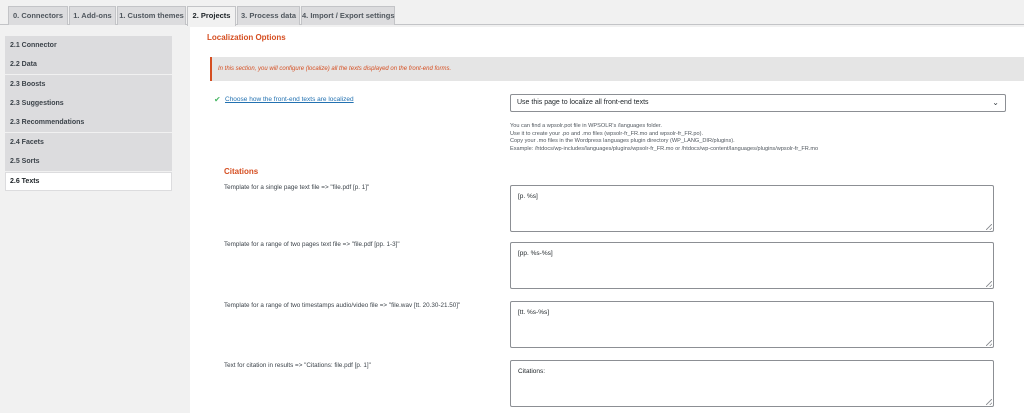 The height and width of the screenshot is (413, 1024). What do you see at coordinates (752, 324) in the screenshot?
I see `timestamp-range-template-textarea: [tt. %s-%s]` at bounding box center [752, 324].